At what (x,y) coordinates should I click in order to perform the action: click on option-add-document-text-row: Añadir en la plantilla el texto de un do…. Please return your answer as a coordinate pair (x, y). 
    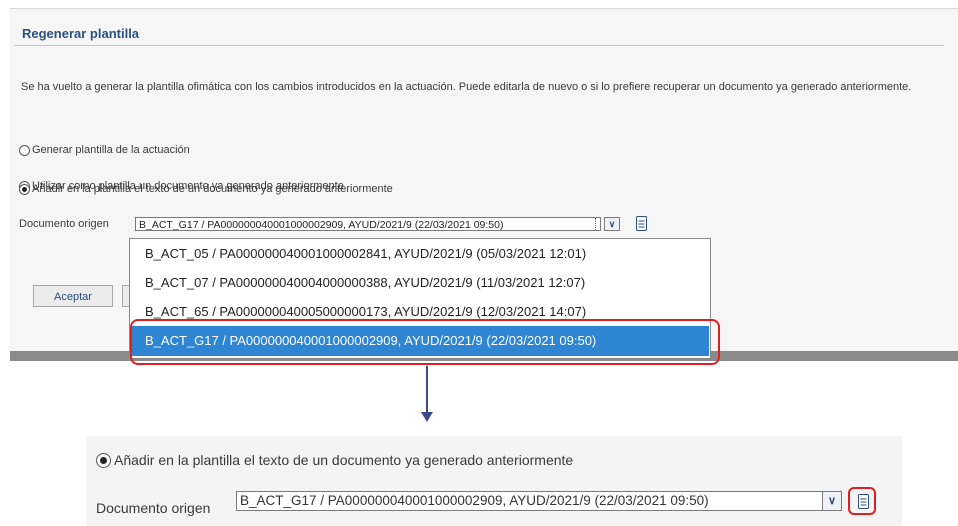
    Looking at the image, I should click on (206, 189).